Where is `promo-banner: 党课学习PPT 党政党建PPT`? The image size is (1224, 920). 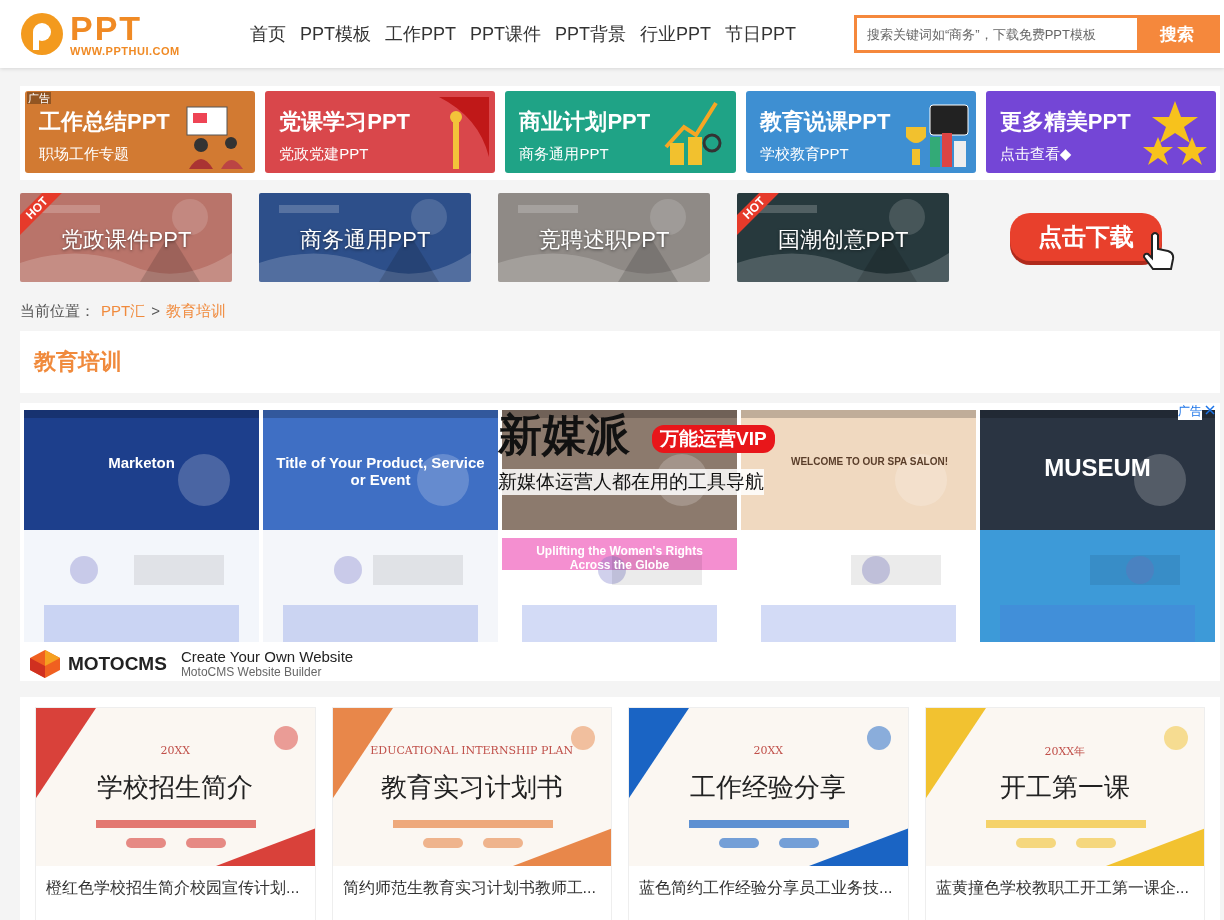
promo-banner: 党课学习PPT 党政党建PPT is located at coordinates (380, 132).